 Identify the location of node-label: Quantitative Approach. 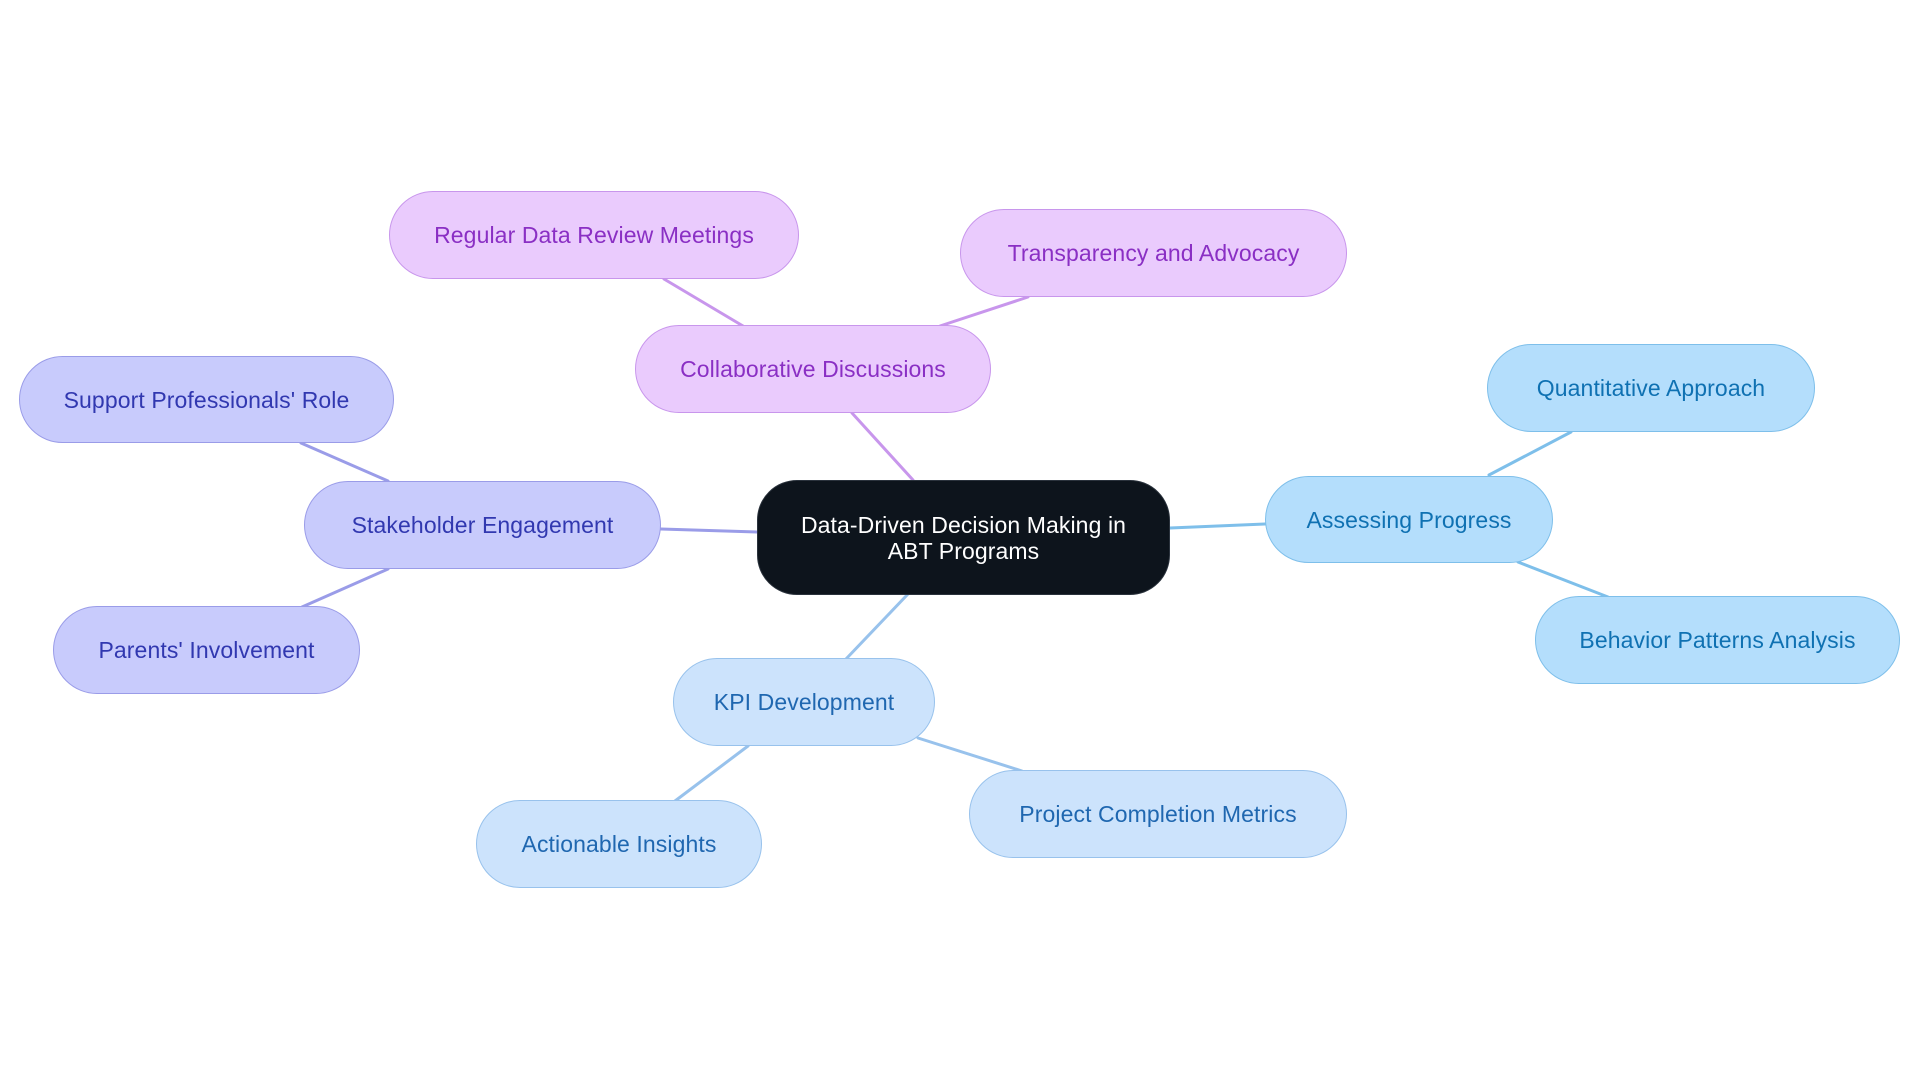
(1651, 388).